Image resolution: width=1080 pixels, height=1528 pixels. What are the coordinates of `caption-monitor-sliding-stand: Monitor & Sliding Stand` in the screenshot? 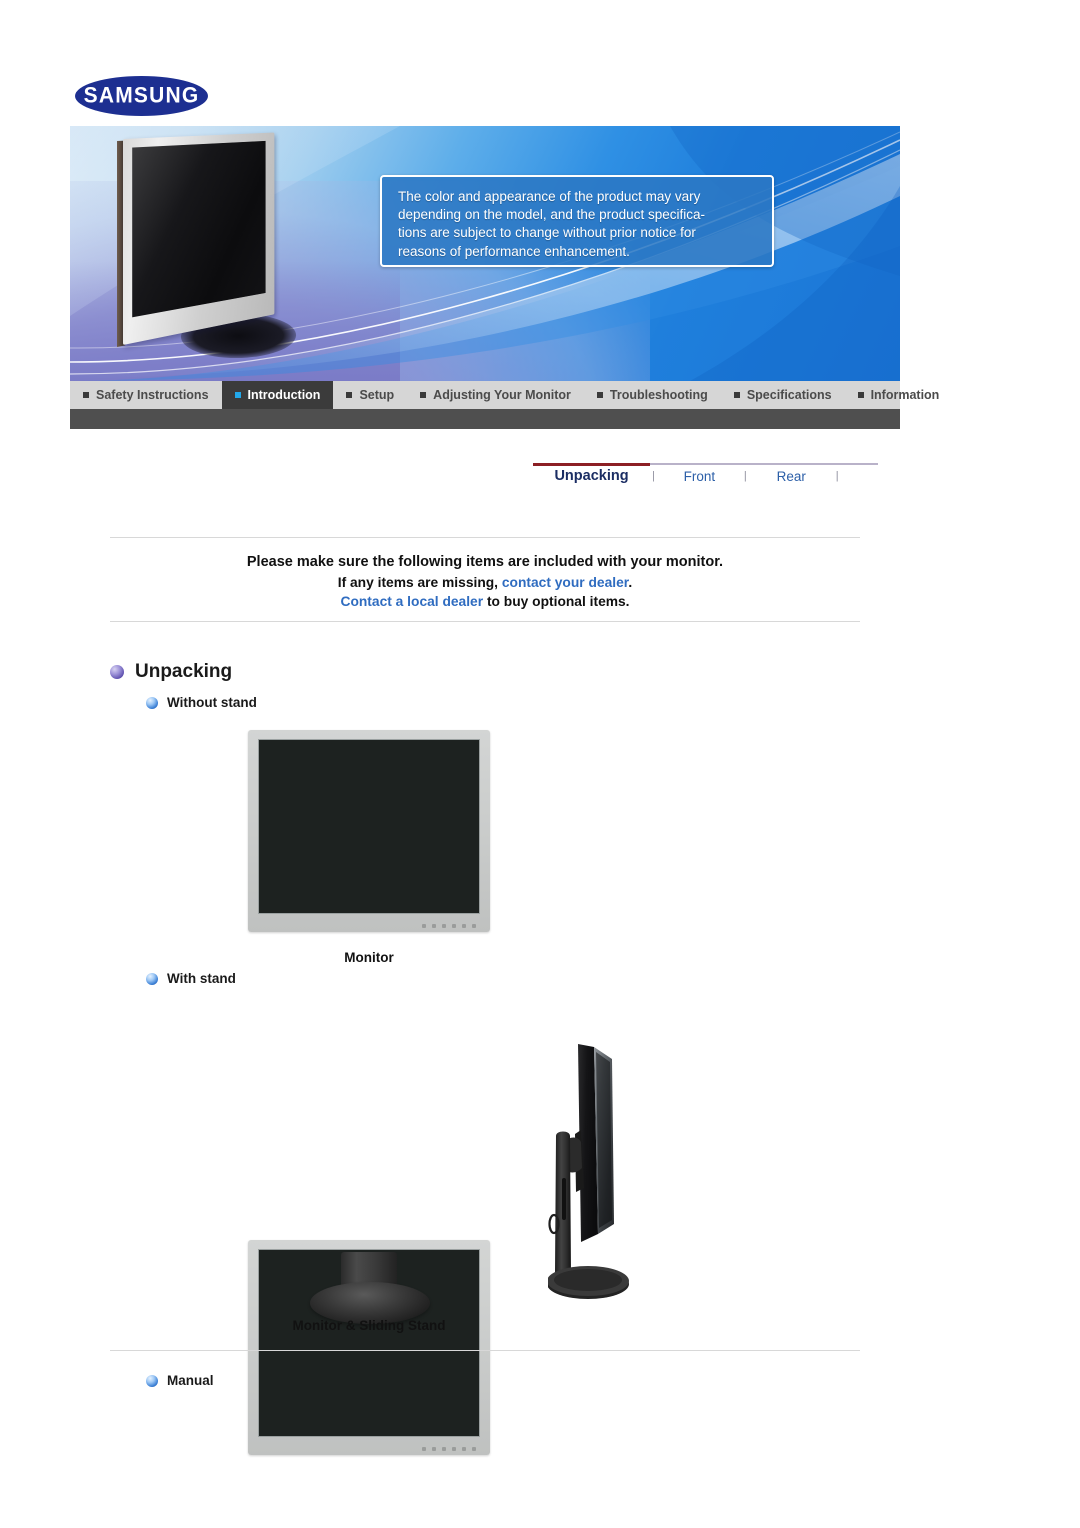 It's located at (369, 1325).